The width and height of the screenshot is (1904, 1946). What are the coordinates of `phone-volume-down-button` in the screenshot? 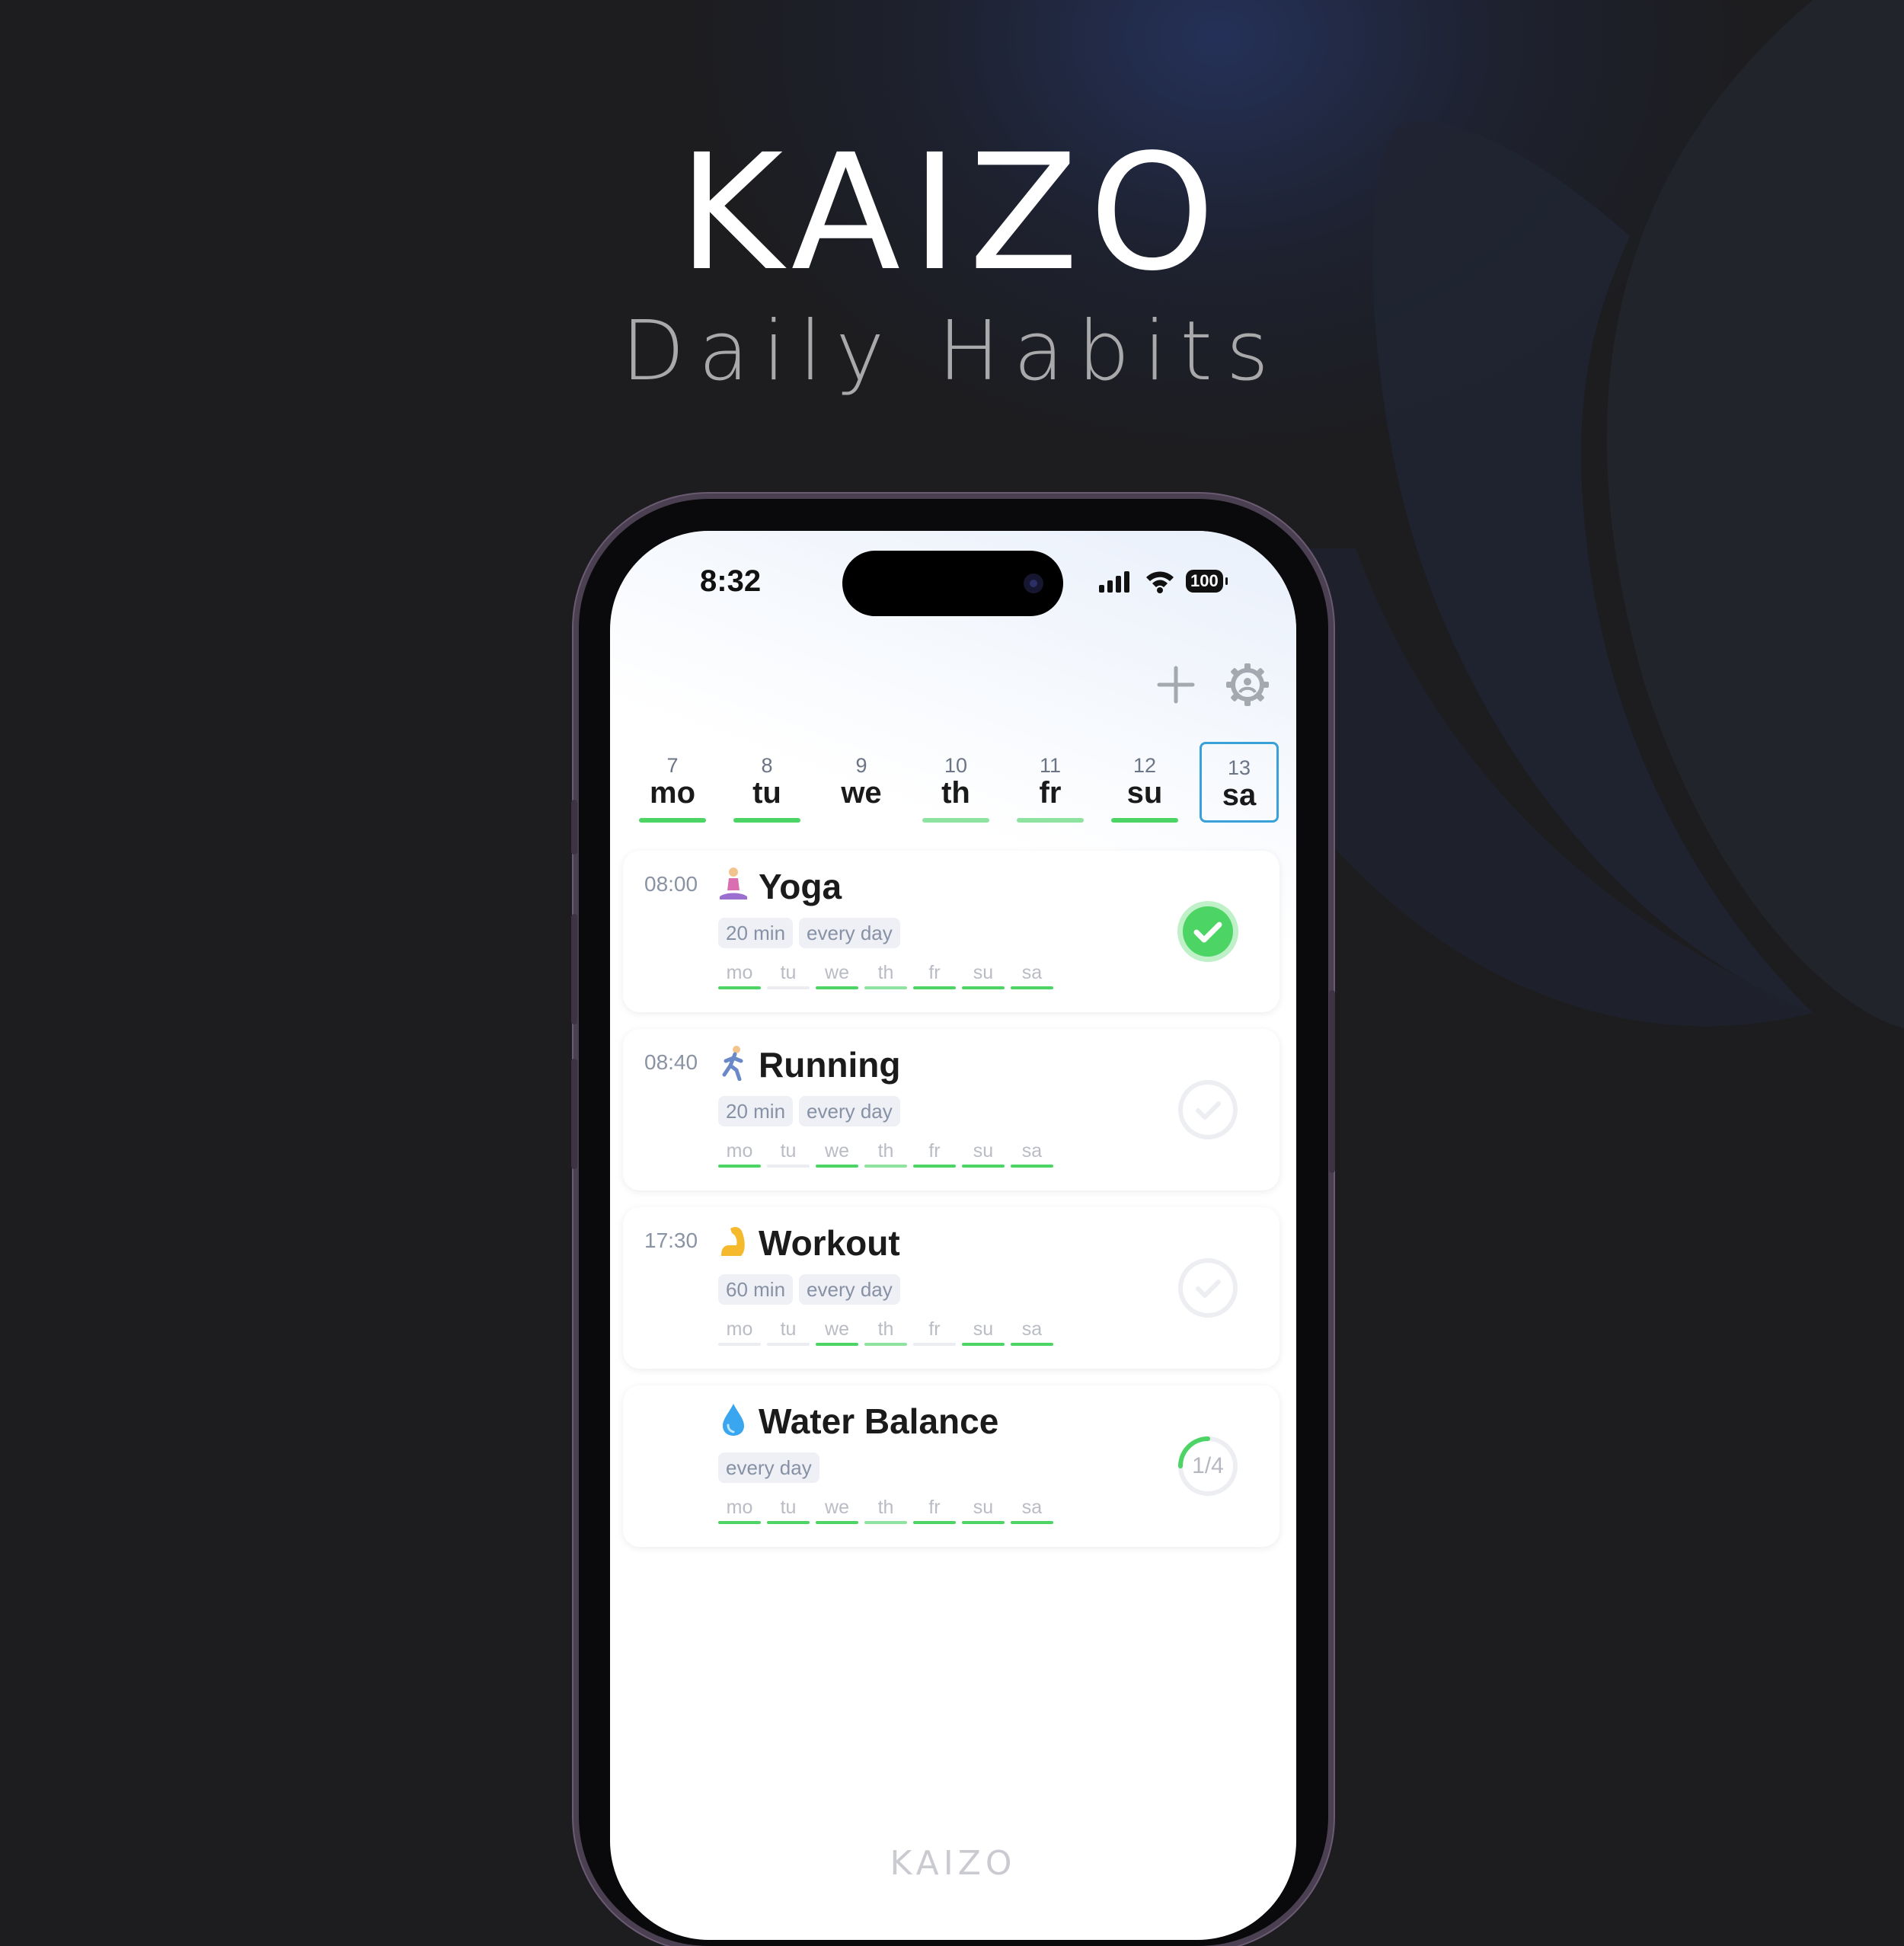 It's located at (574, 1114).